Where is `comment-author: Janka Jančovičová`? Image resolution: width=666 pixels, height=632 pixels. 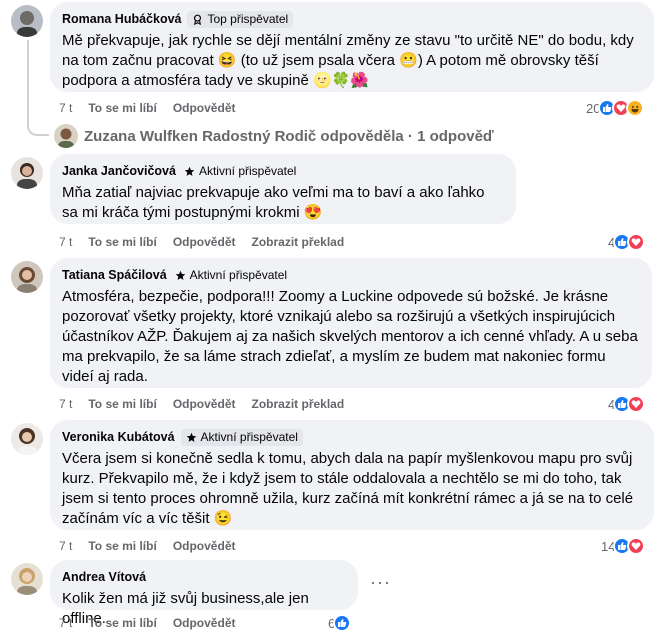
comment-author: Janka Jančovičová is located at coordinates (119, 171).